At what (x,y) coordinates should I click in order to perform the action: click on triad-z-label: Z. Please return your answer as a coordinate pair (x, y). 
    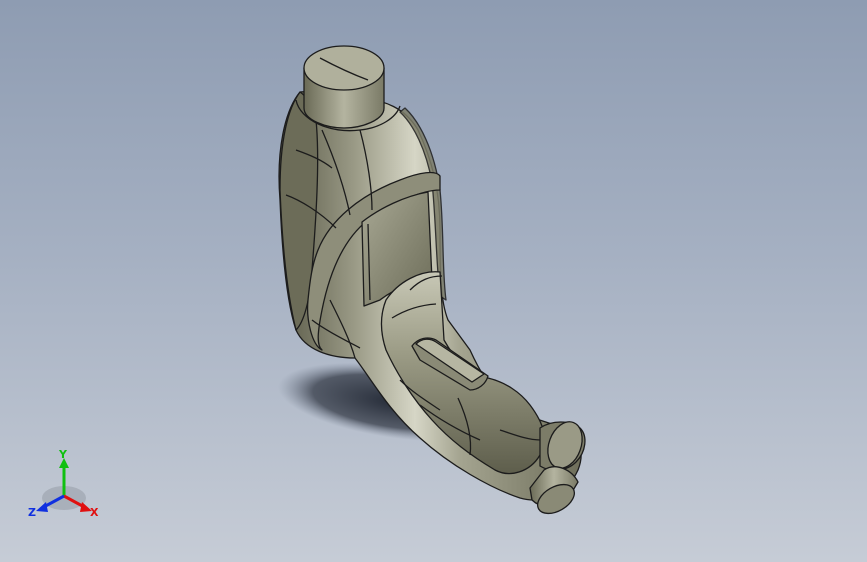
    Looking at the image, I should click on (32, 512).